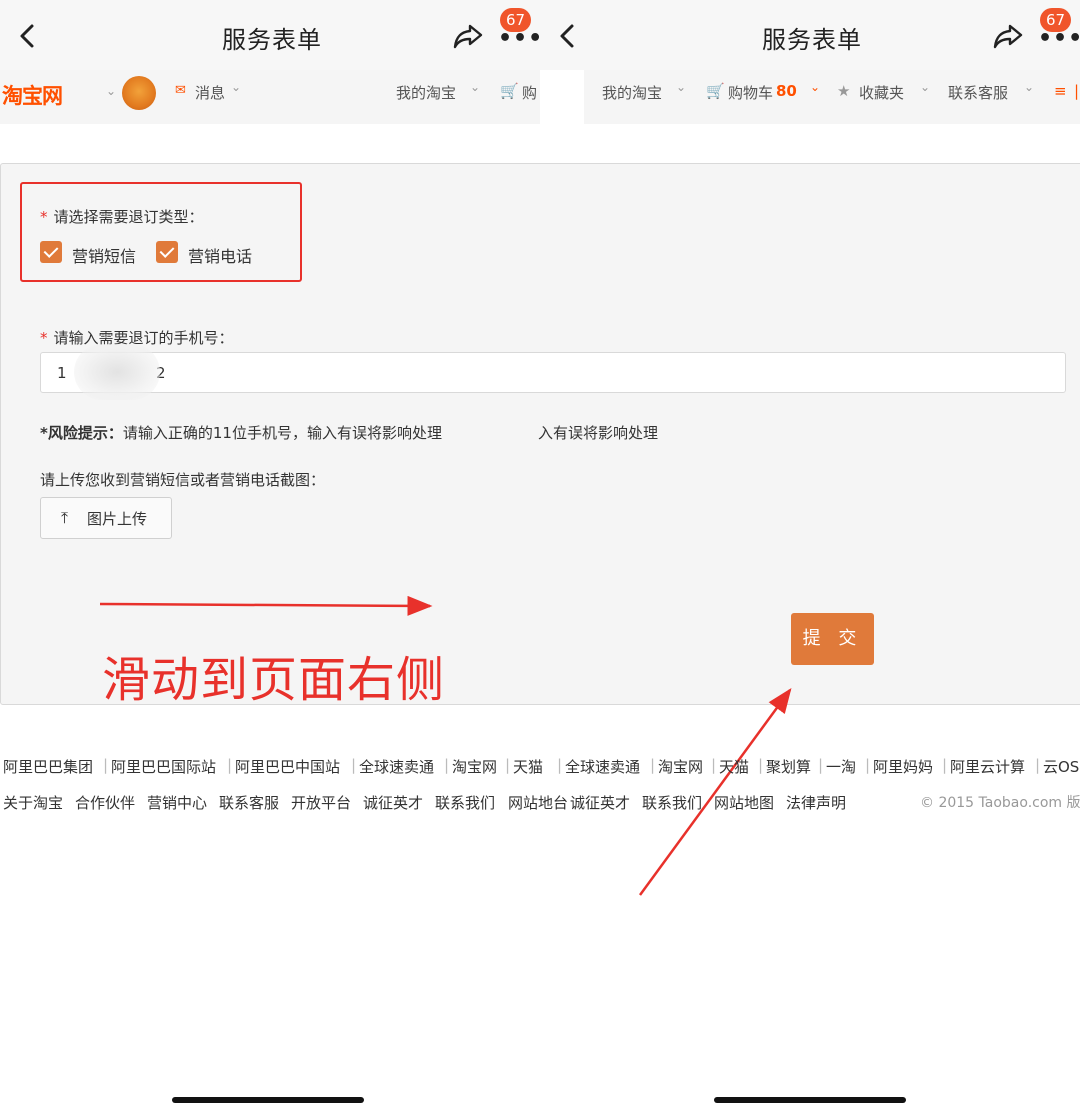 This screenshot has width=1080, height=1114. I want to click on footer-link: 聚划算, so click(788, 766).